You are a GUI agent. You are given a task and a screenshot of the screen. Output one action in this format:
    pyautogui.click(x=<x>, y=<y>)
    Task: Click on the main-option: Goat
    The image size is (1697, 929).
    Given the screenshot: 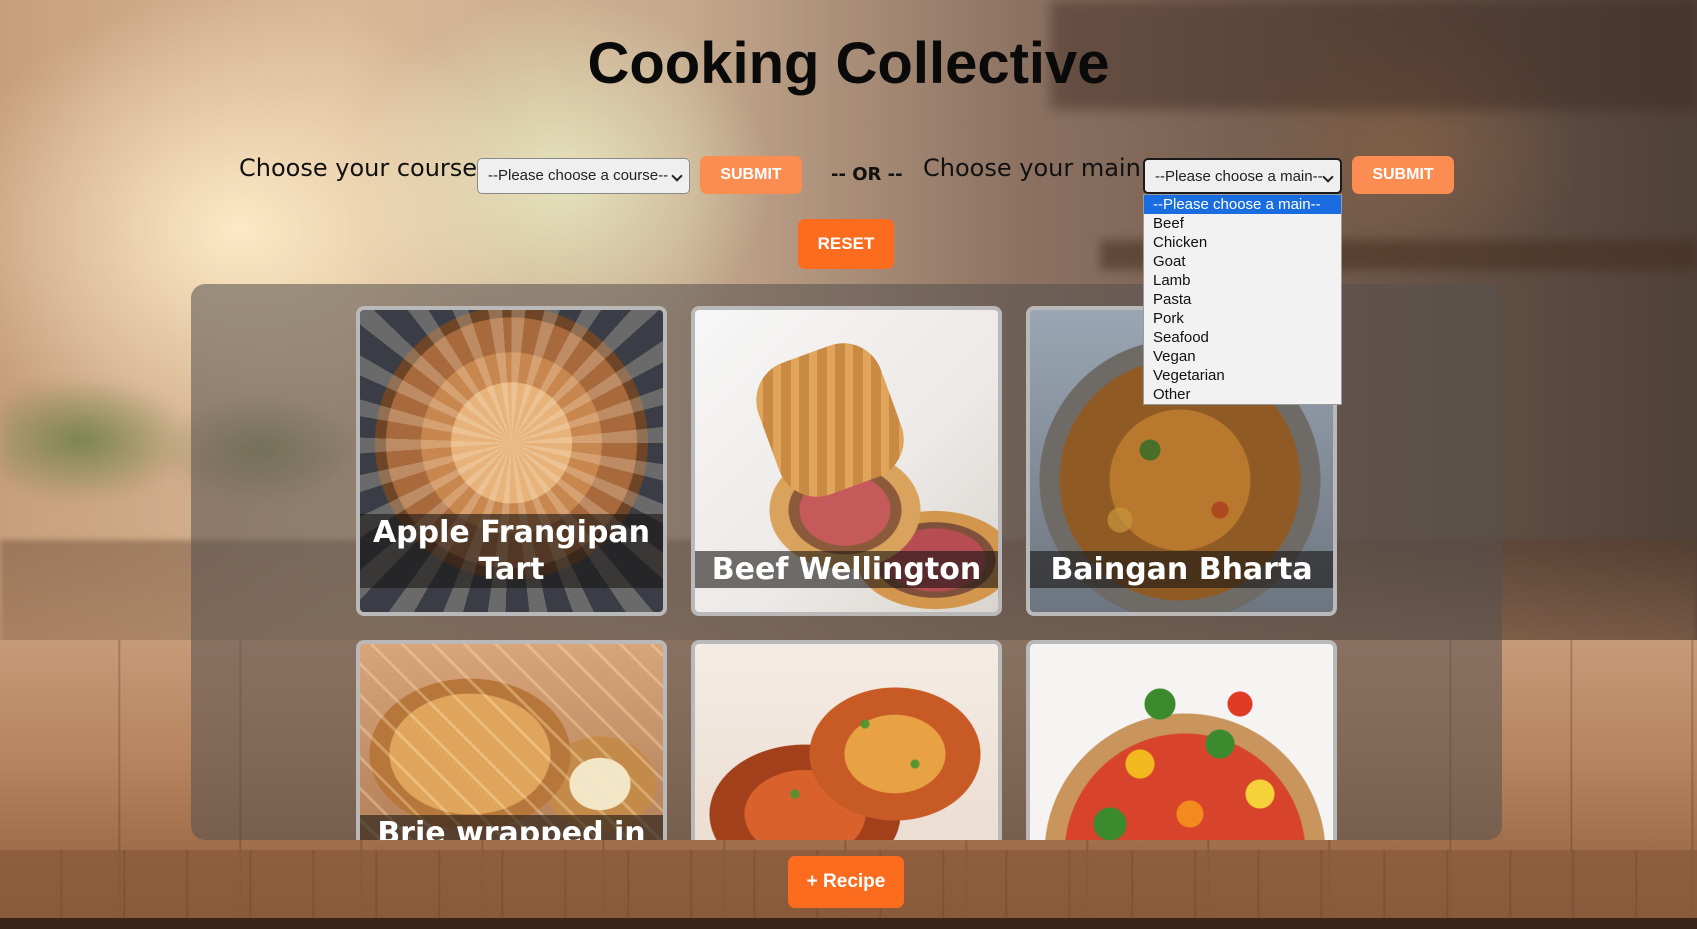 What is the action you would take?
    pyautogui.click(x=1242, y=261)
    